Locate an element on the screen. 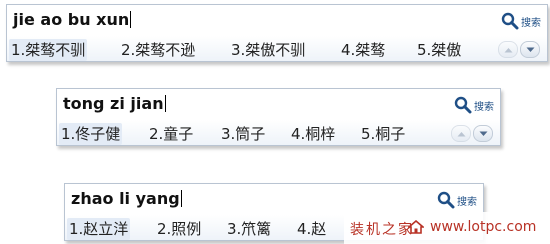 This screenshot has height=244, width=550. pinyin-text: tong zi jian is located at coordinates (113, 103).